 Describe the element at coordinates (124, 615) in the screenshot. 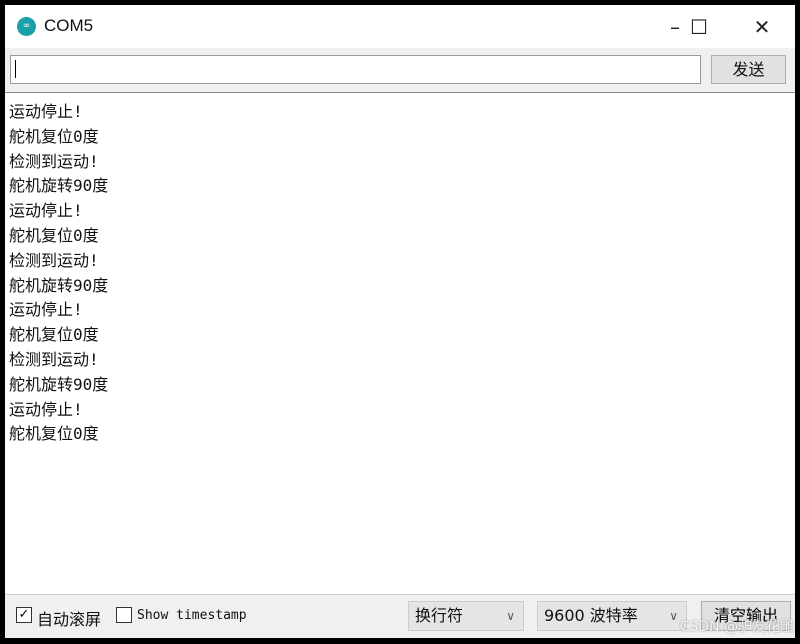

I see `timestamp-checkbox` at that location.